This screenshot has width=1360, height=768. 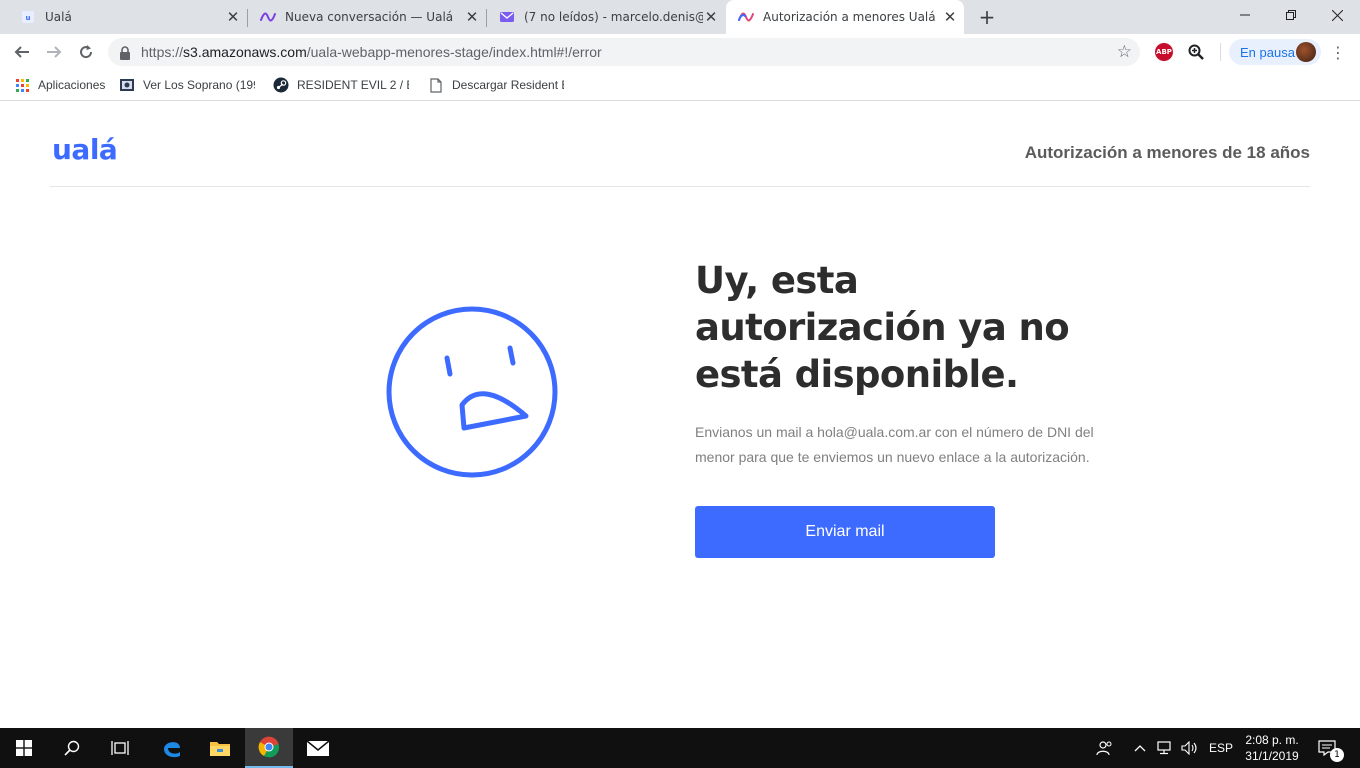 What do you see at coordinates (472, 392) in the screenshot?
I see `sad-face-icon` at bounding box center [472, 392].